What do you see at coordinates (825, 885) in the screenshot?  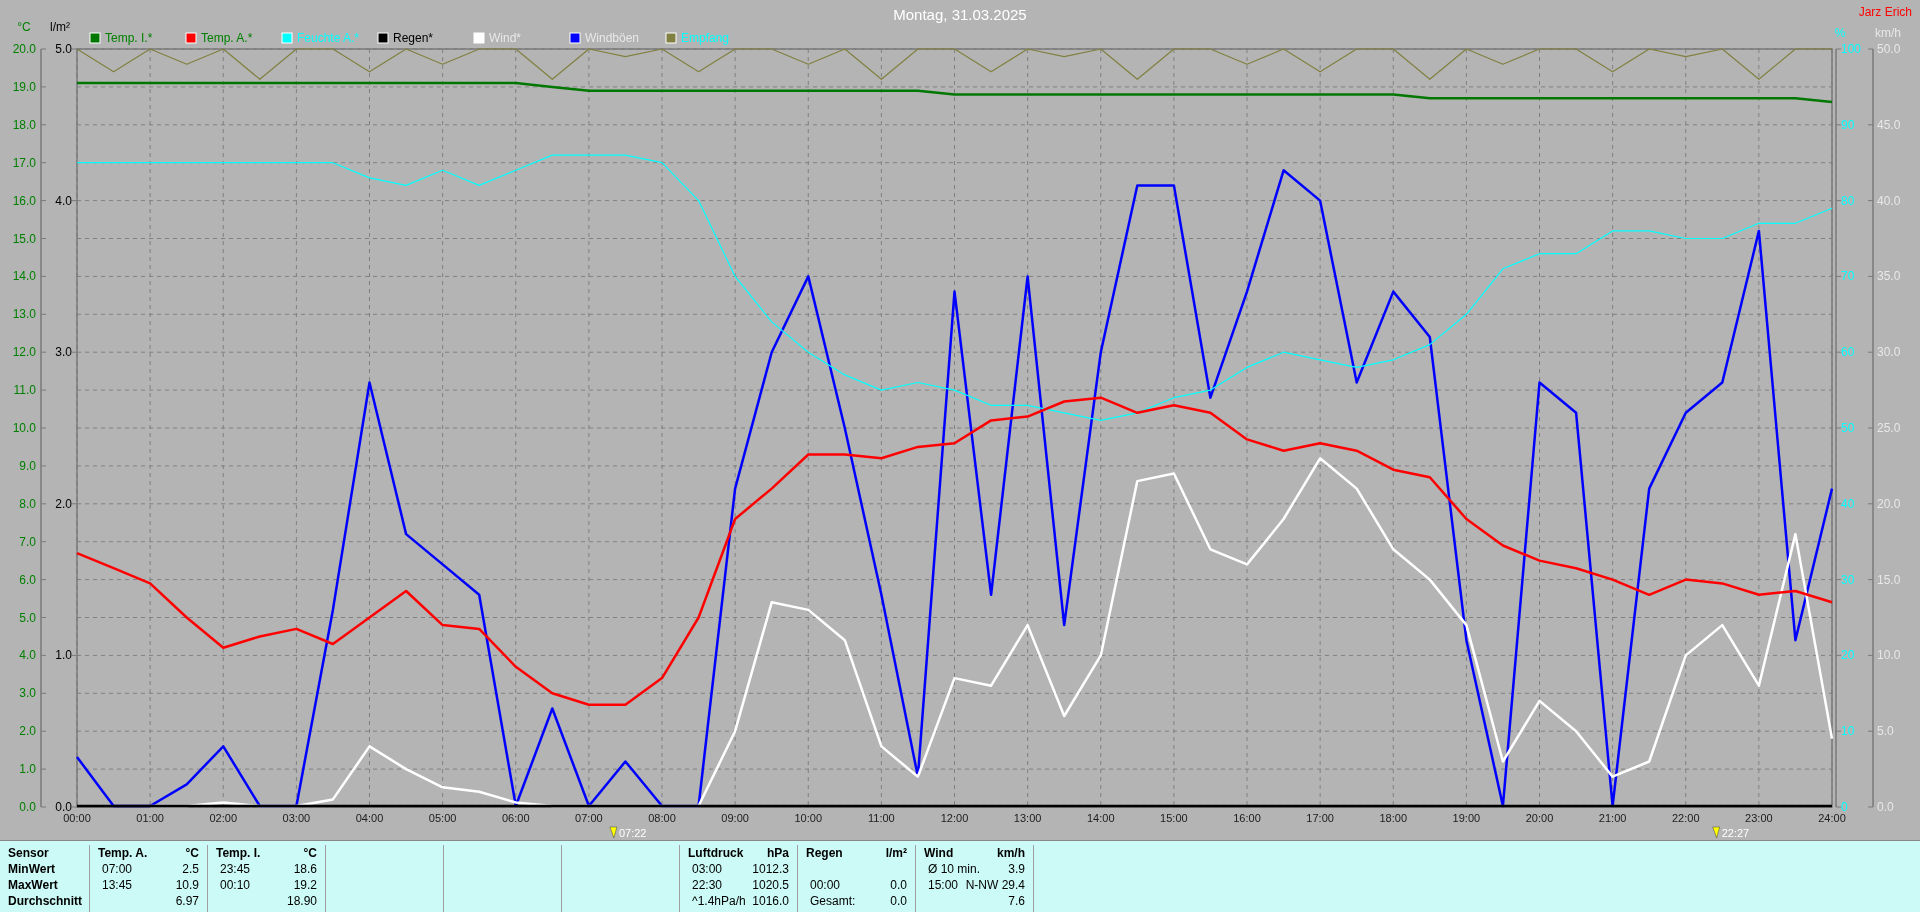 I see `table-cell-text: 00:00` at bounding box center [825, 885].